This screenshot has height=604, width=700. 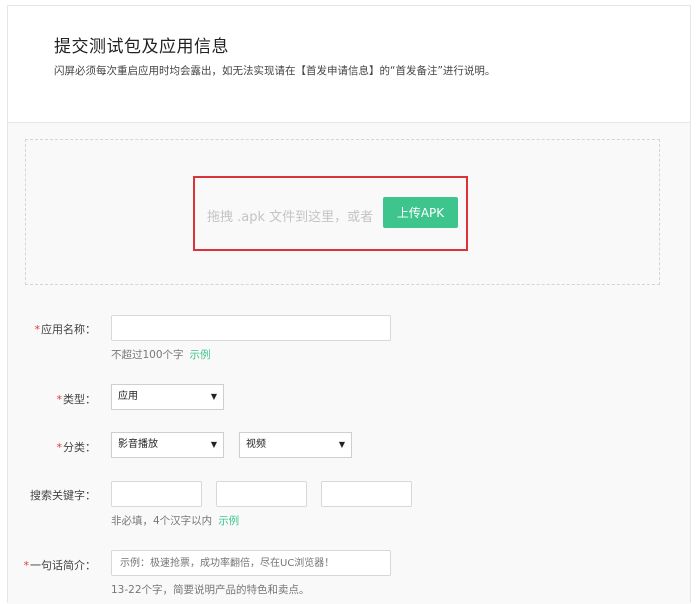 I want to click on category-secondary-value: 视频, so click(x=256, y=444).